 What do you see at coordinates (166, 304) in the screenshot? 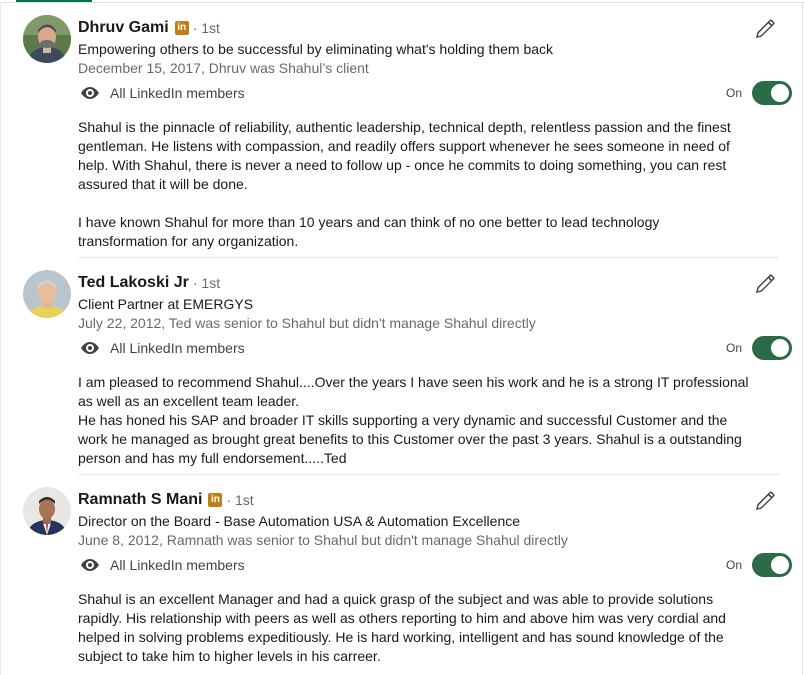
I see `recommender-headline: Client Partner at EMERGYS` at bounding box center [166, 304].